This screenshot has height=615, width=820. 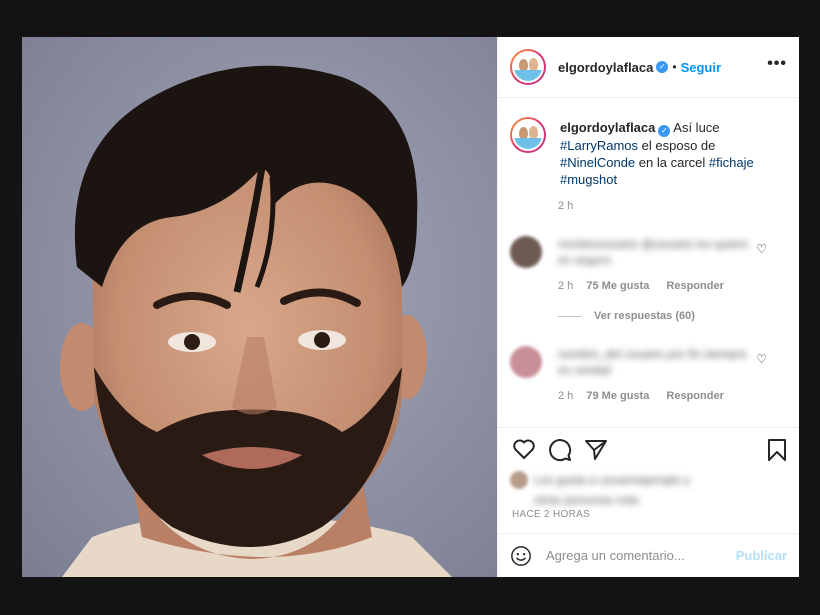 What do you see at coordinates (701, 67) in the screenshot?
I see `follow-button: Seguir` at bounding box center [701, 67].